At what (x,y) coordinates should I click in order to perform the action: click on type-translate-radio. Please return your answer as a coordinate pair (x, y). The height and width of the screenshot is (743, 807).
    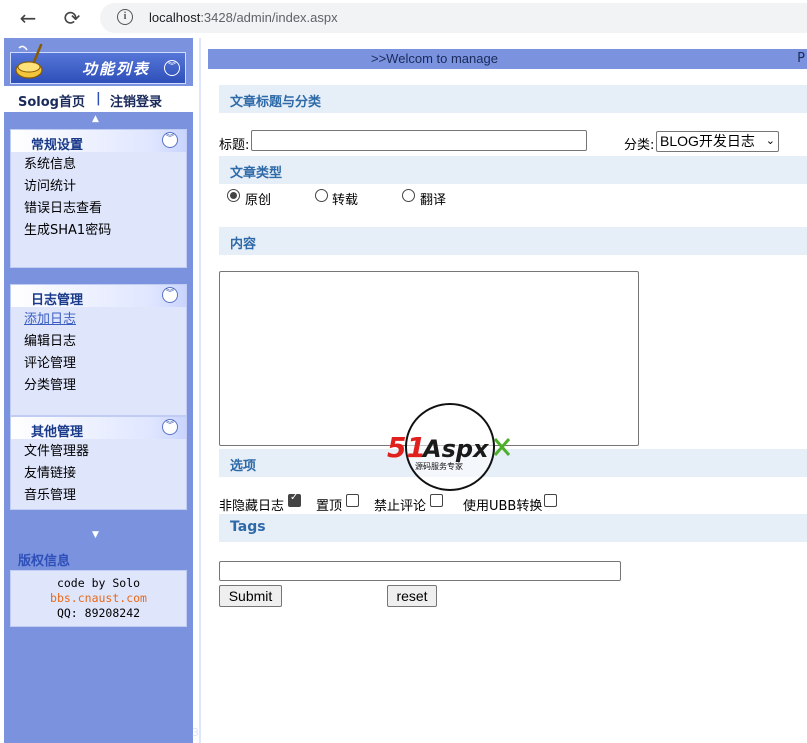
    Looking at the image, I should click on (408, 195).